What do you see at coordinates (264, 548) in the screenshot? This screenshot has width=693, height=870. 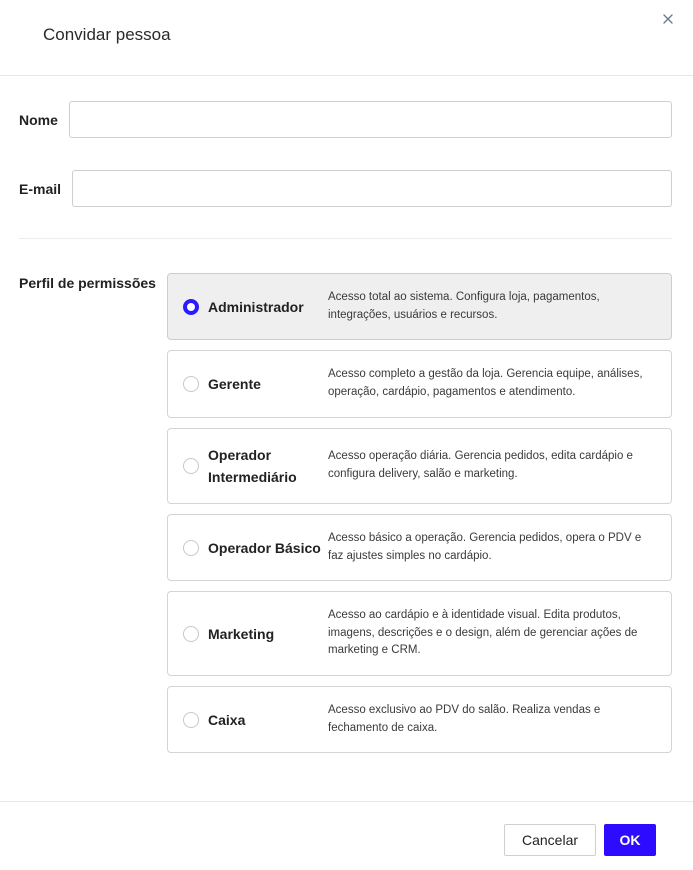 I see `role-name: Operador Básico` at bounding box center [264, 548].